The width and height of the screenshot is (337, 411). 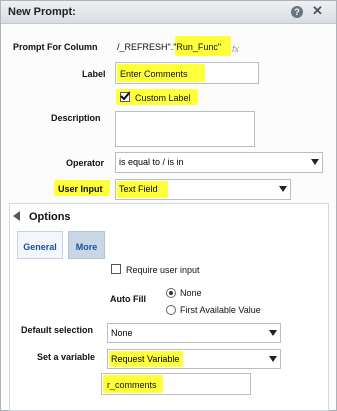 I want to click on auto-fill-none-text: None, so click(x=191, y=293).